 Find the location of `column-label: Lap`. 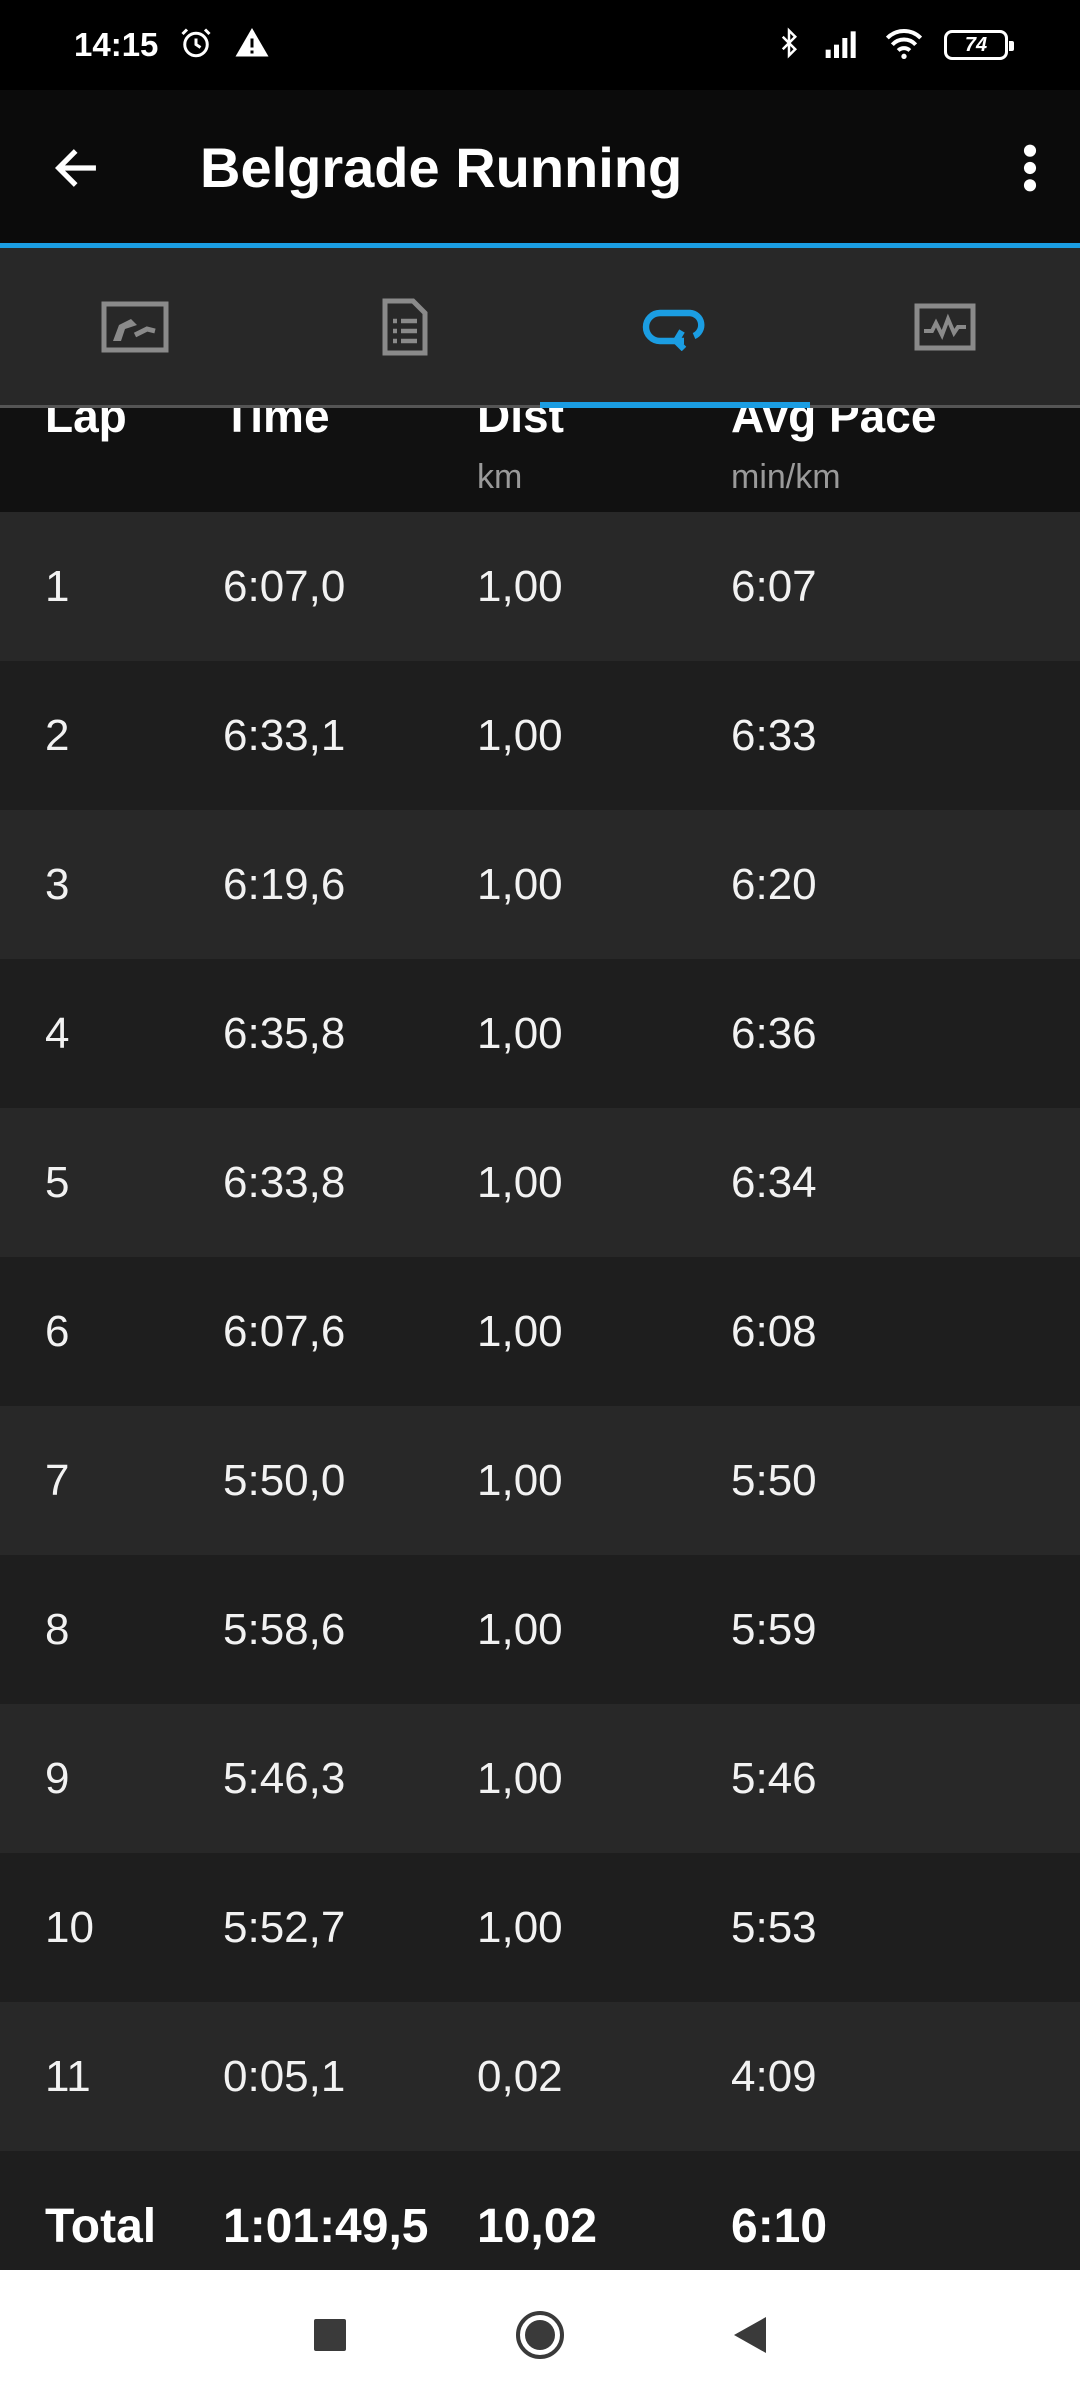

column-label: Lap is located at coordinates (86, 425).